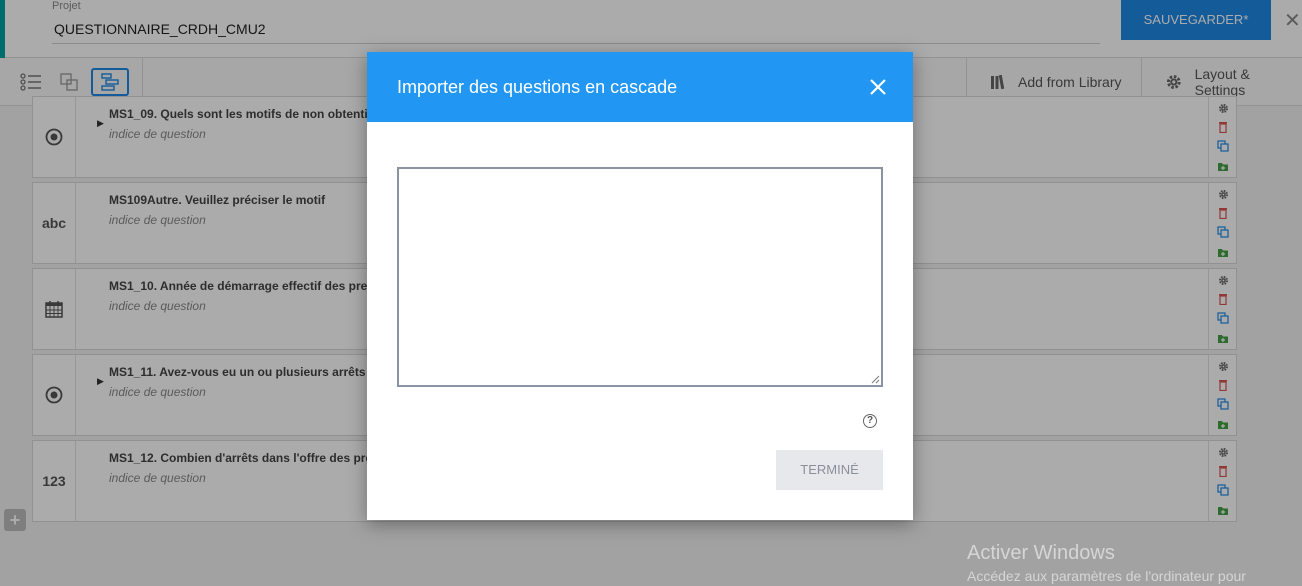  I want to click on resize-grip-icon, so click(875, 379).